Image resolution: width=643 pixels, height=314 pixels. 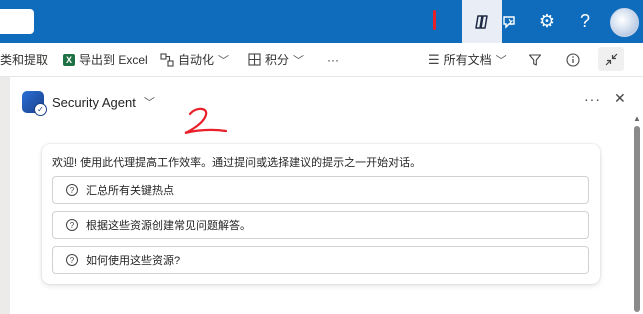 I want to click on scrollbar, so click(x=637, y=219).